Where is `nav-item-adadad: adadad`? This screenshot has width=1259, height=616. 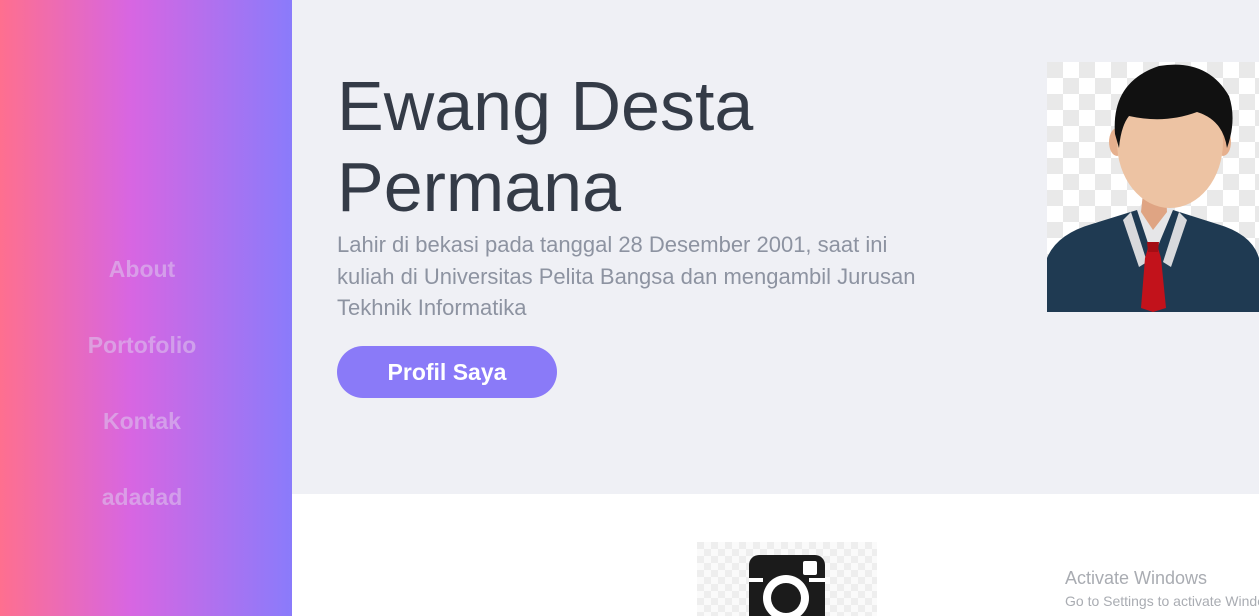 nav-item-adadad: adadad is located at coordinates (142, 497).